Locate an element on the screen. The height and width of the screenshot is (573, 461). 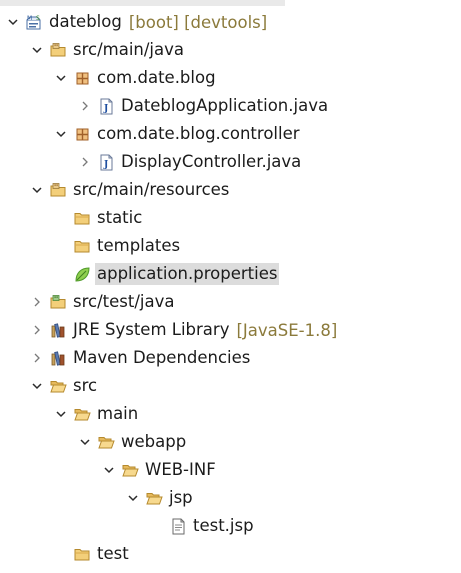
tree-label: static is located at coordinates (120, 217).